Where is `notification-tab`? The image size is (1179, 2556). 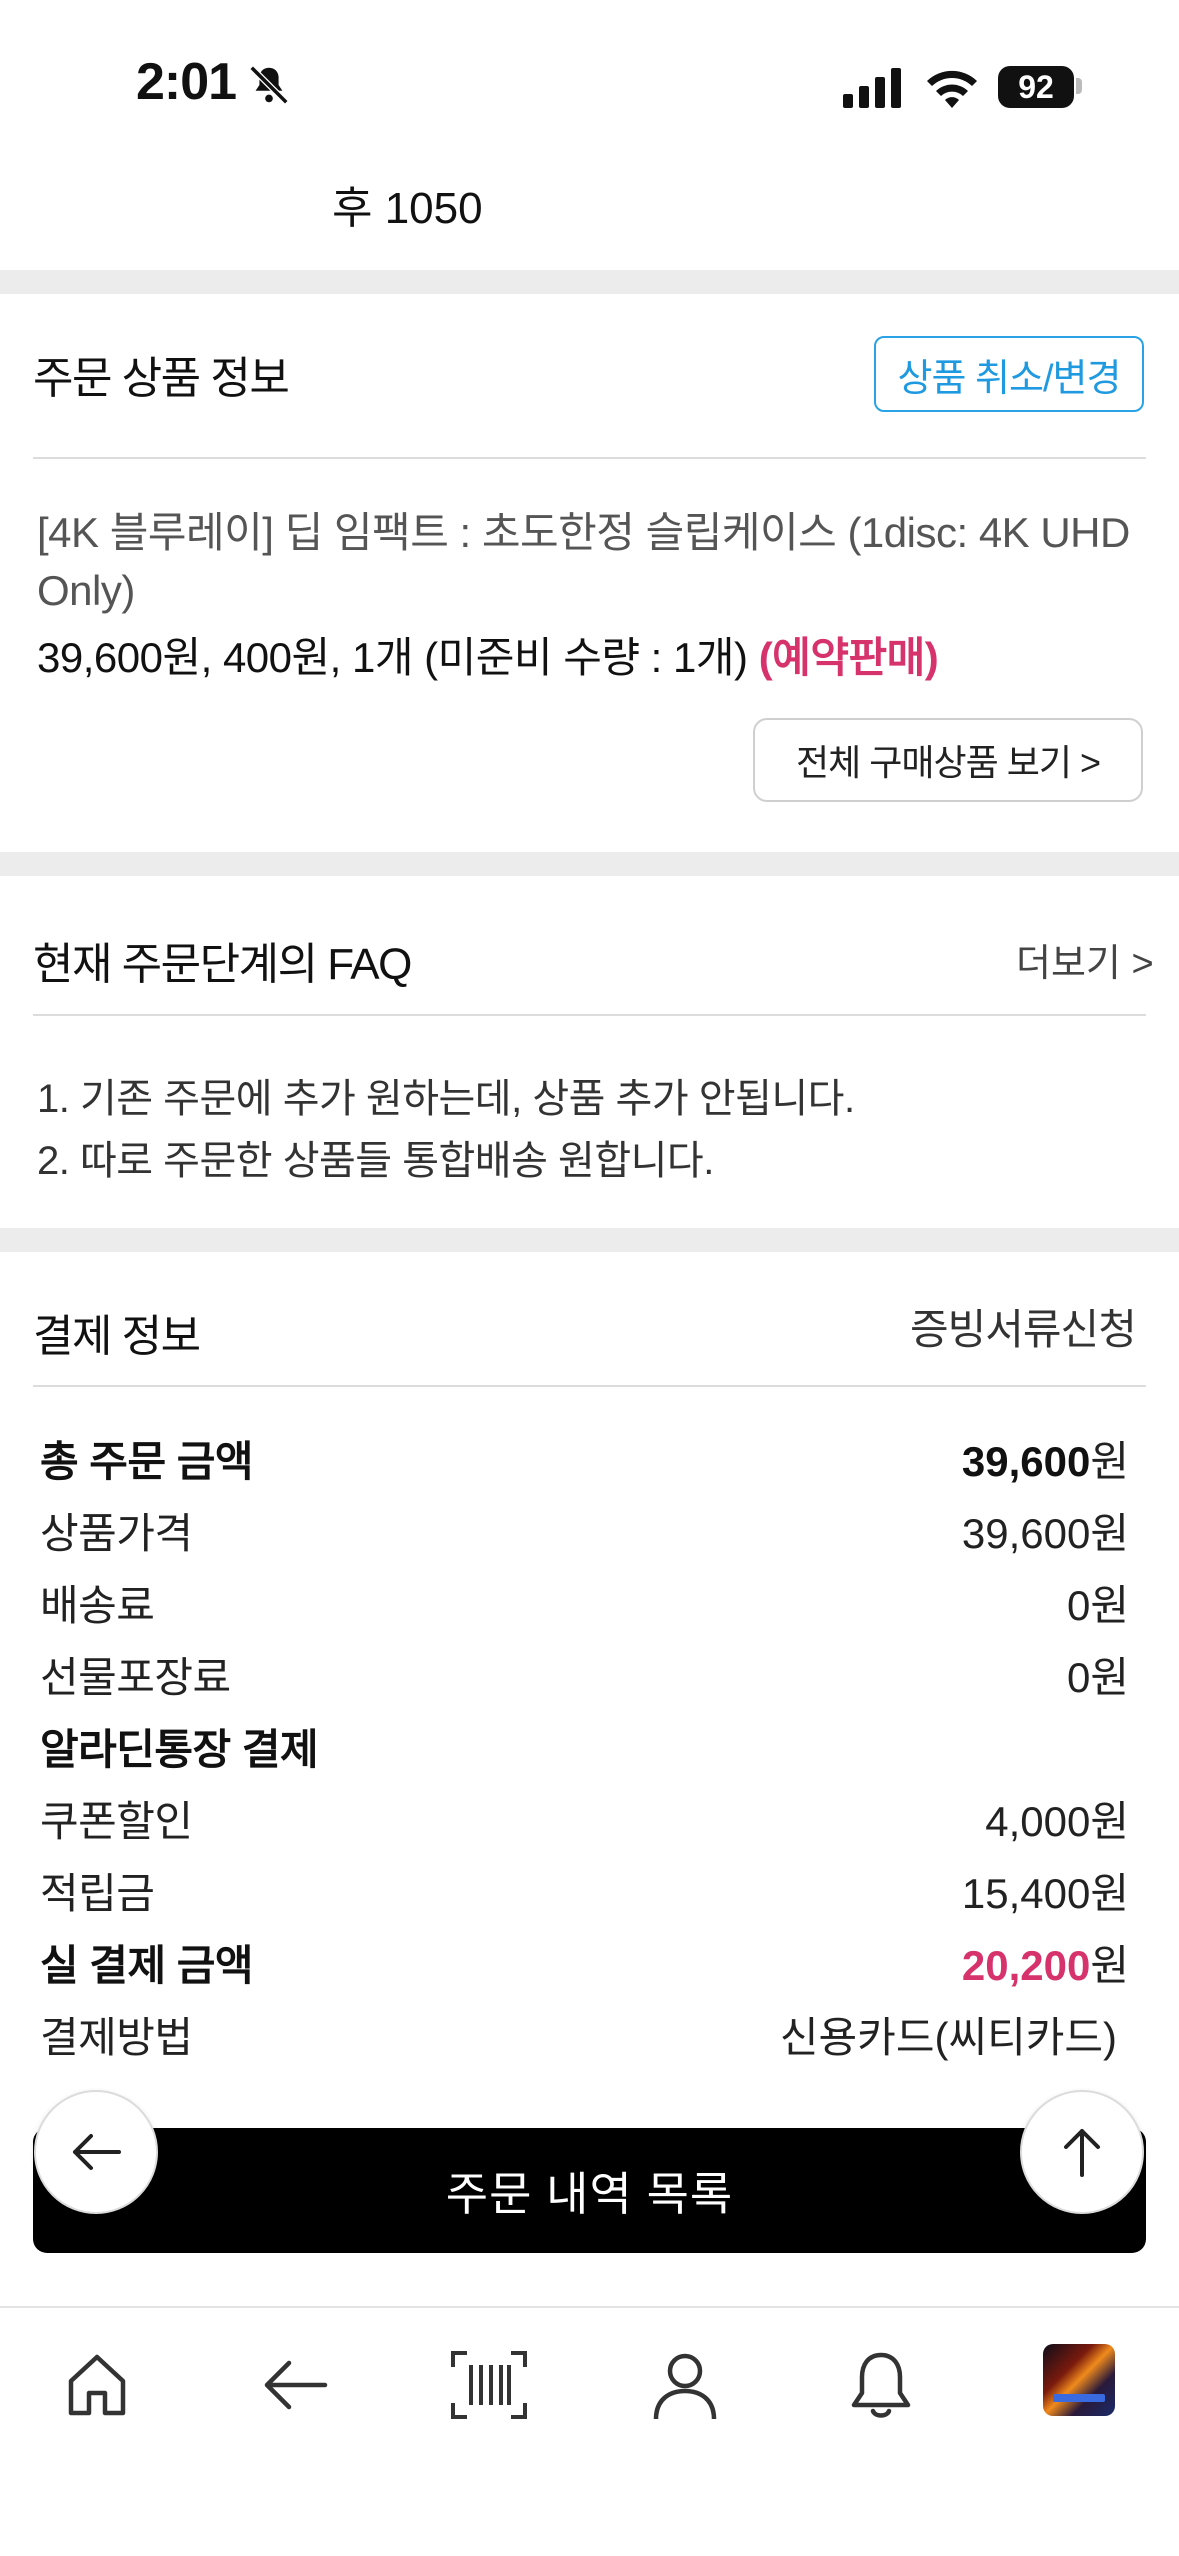
notification-tab is located at coordinates (881, 2385).